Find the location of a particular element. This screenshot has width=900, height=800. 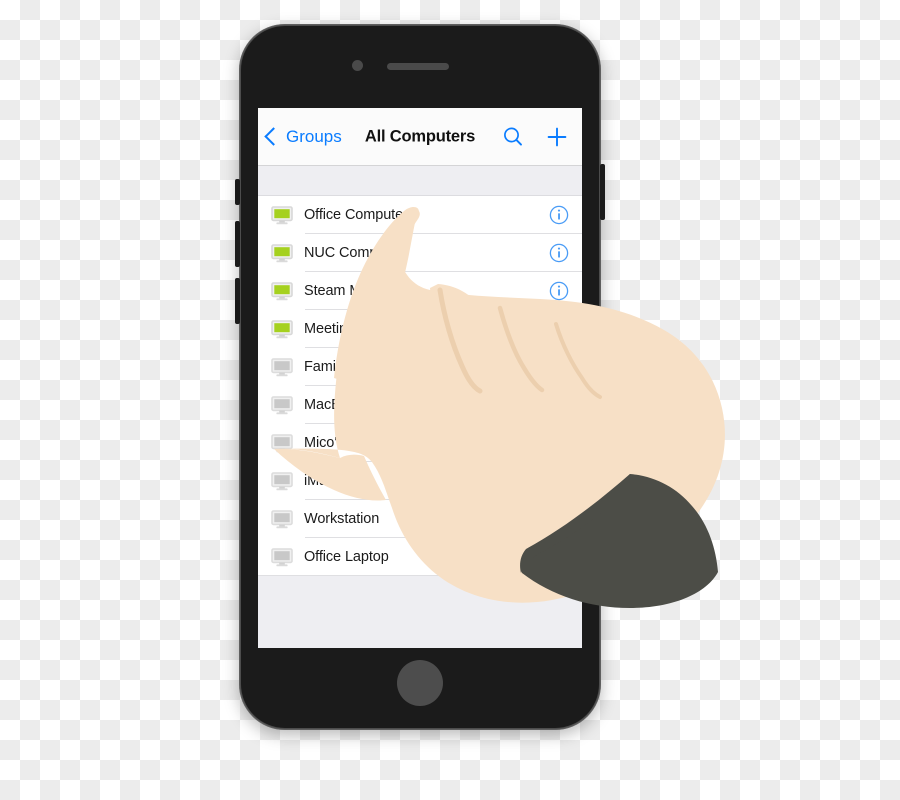

list-item-label: iMac is located at coordinates (319, 481).